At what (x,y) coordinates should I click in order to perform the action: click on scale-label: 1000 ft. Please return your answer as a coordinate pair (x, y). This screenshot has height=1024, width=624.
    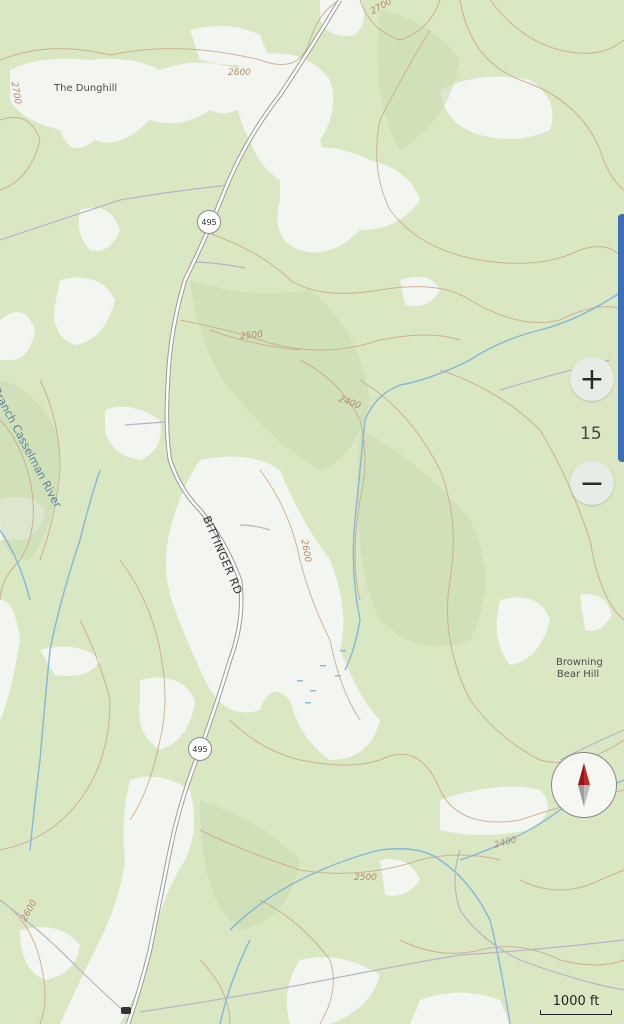
    Looking at the image, I should click on (576, 1001).